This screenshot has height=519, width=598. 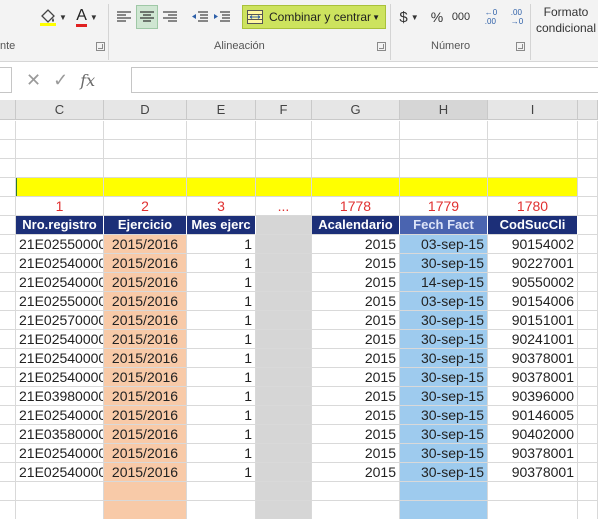 What do you see at coordinates (60, 206) in the screenshot?
I see `index-cell: 1` at bounding box center [60, 206].